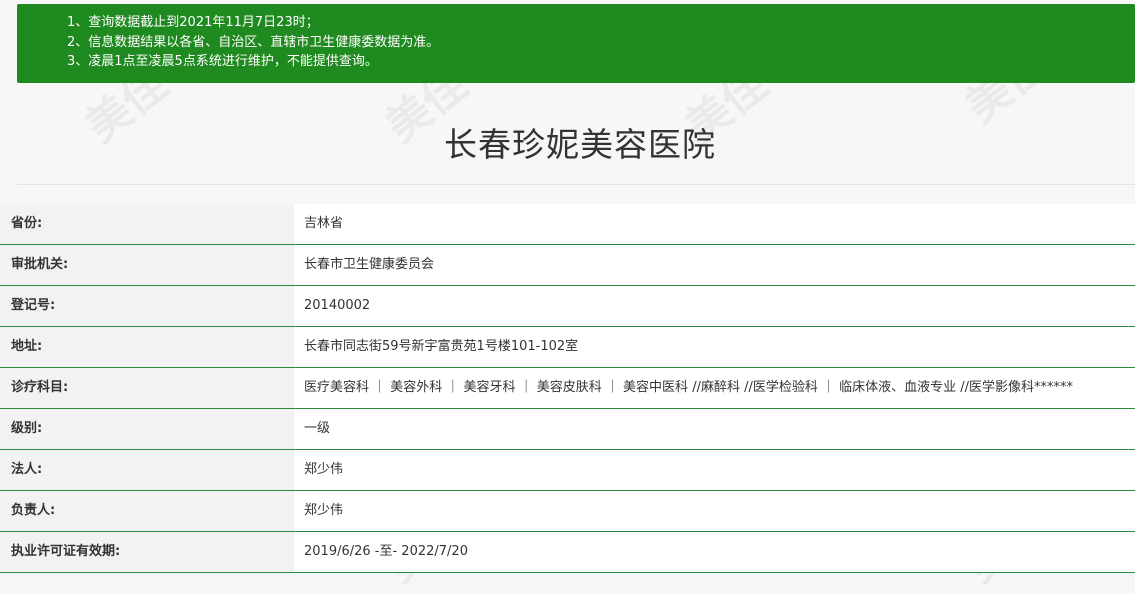 The width and height of the screenshot is (1135, 594). I want to click on row-label: 地址:, so click(147, 347).